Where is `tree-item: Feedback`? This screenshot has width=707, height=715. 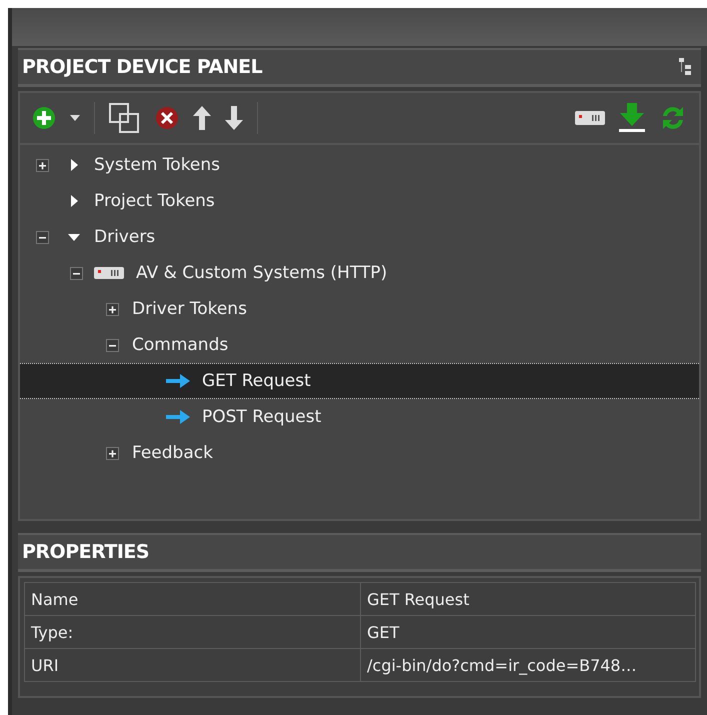 tree-item: Feedback is located at coordinates (359, 453).